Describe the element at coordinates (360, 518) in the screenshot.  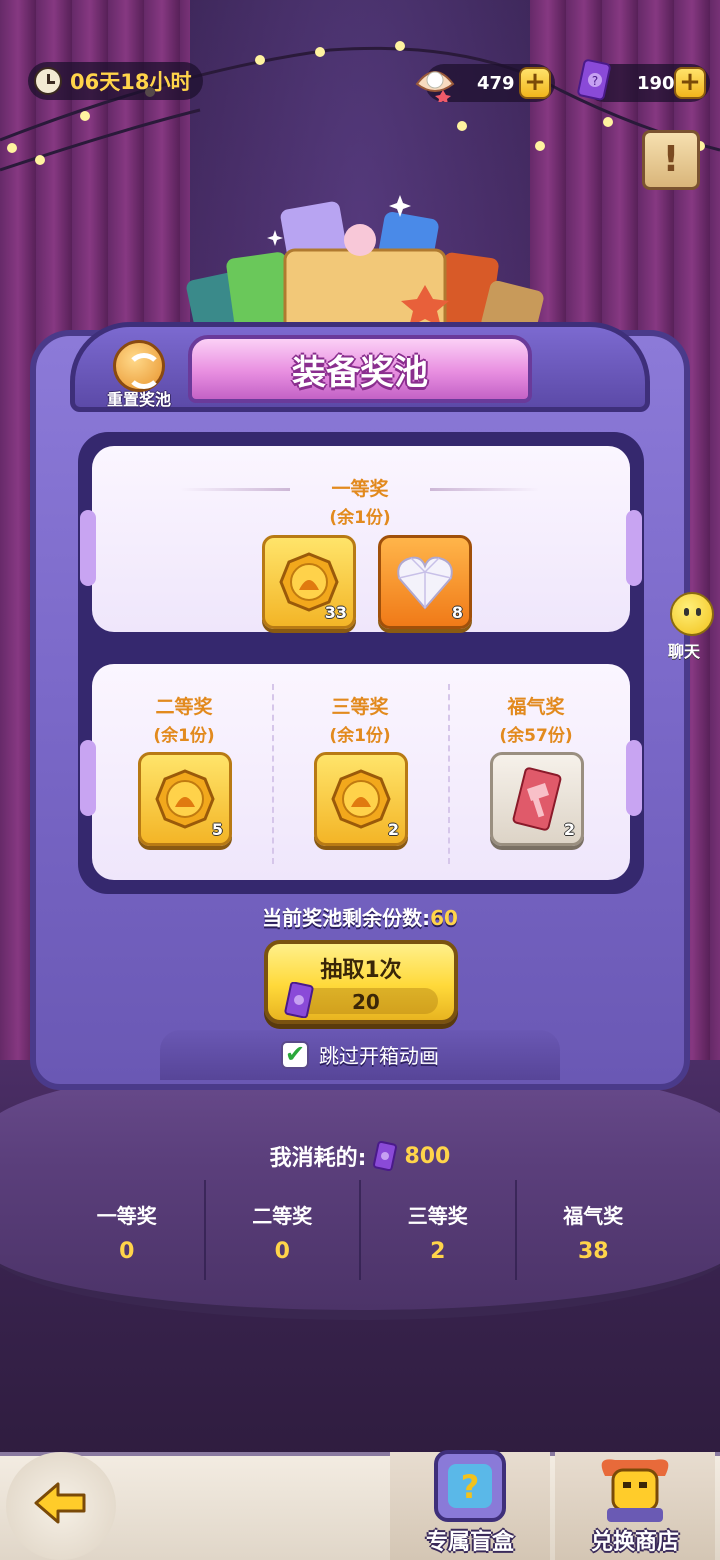
I see `first-prize-remain: (余1份)` at that location.